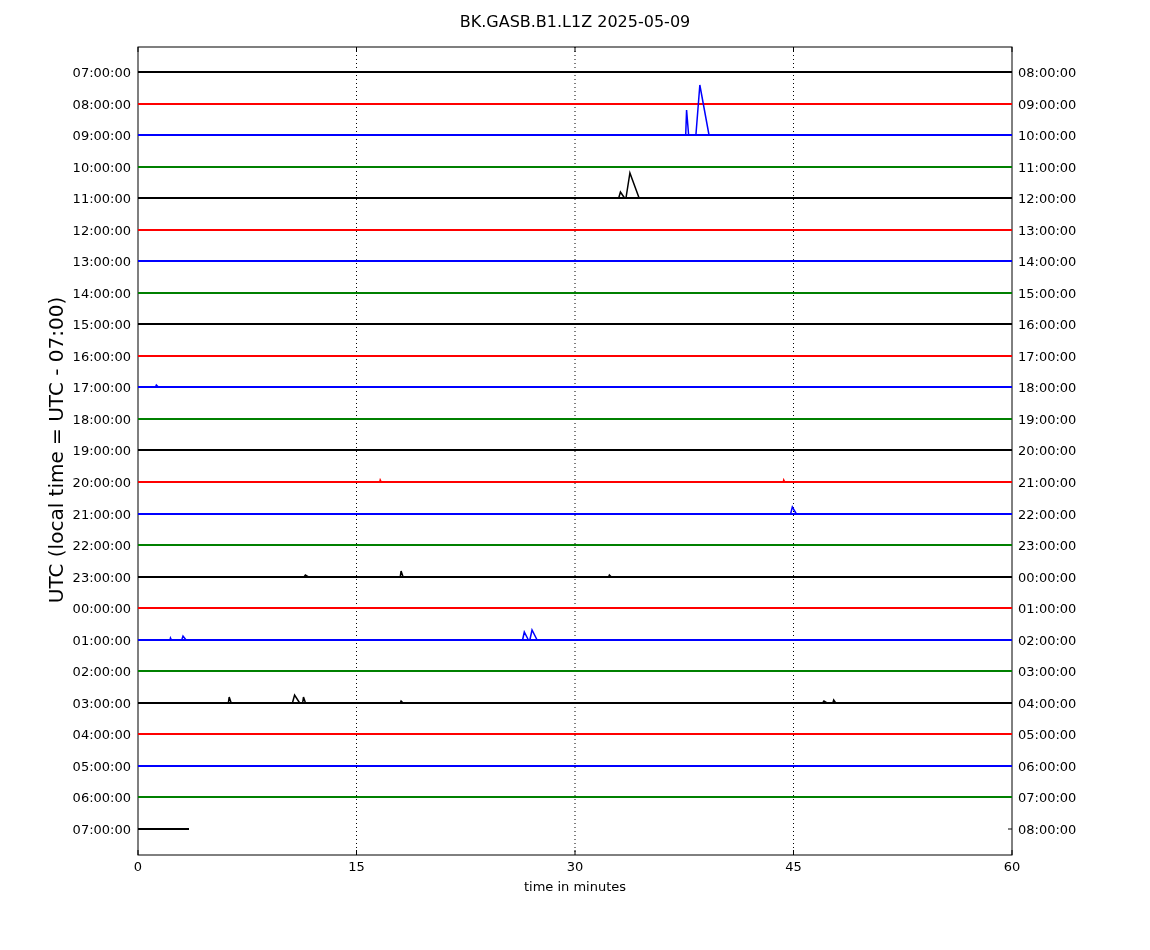  Describe the element at coordinates (101, 514) in the screenshot. I see `left-time-label: 21:00:00` at that location.